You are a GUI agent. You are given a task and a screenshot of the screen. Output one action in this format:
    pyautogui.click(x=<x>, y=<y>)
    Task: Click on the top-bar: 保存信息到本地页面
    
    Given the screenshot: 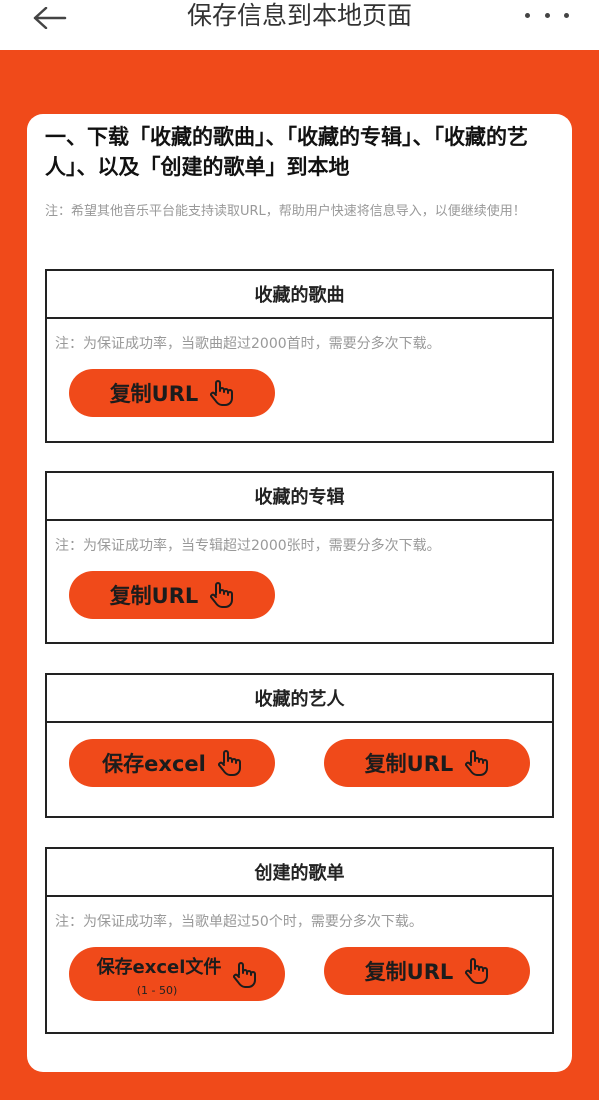 What is the action you would take?
    pyautogui.click(x=299, y=25)
    